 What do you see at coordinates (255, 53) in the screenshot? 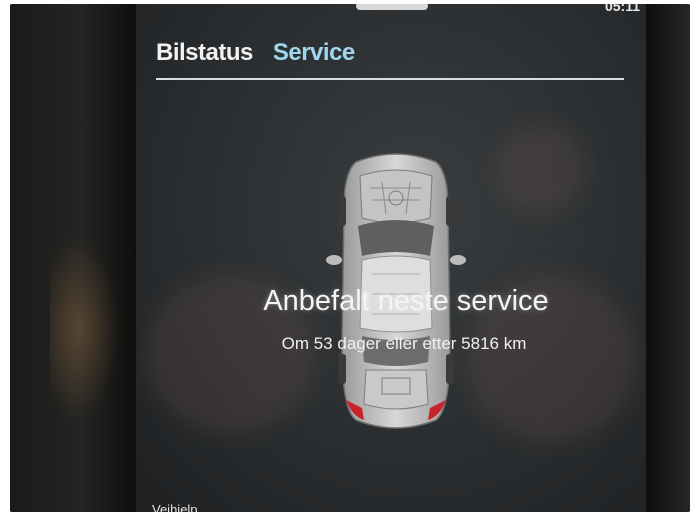
I see `tab-bar: Bilstatus Service` at bounding box center [255, 53].